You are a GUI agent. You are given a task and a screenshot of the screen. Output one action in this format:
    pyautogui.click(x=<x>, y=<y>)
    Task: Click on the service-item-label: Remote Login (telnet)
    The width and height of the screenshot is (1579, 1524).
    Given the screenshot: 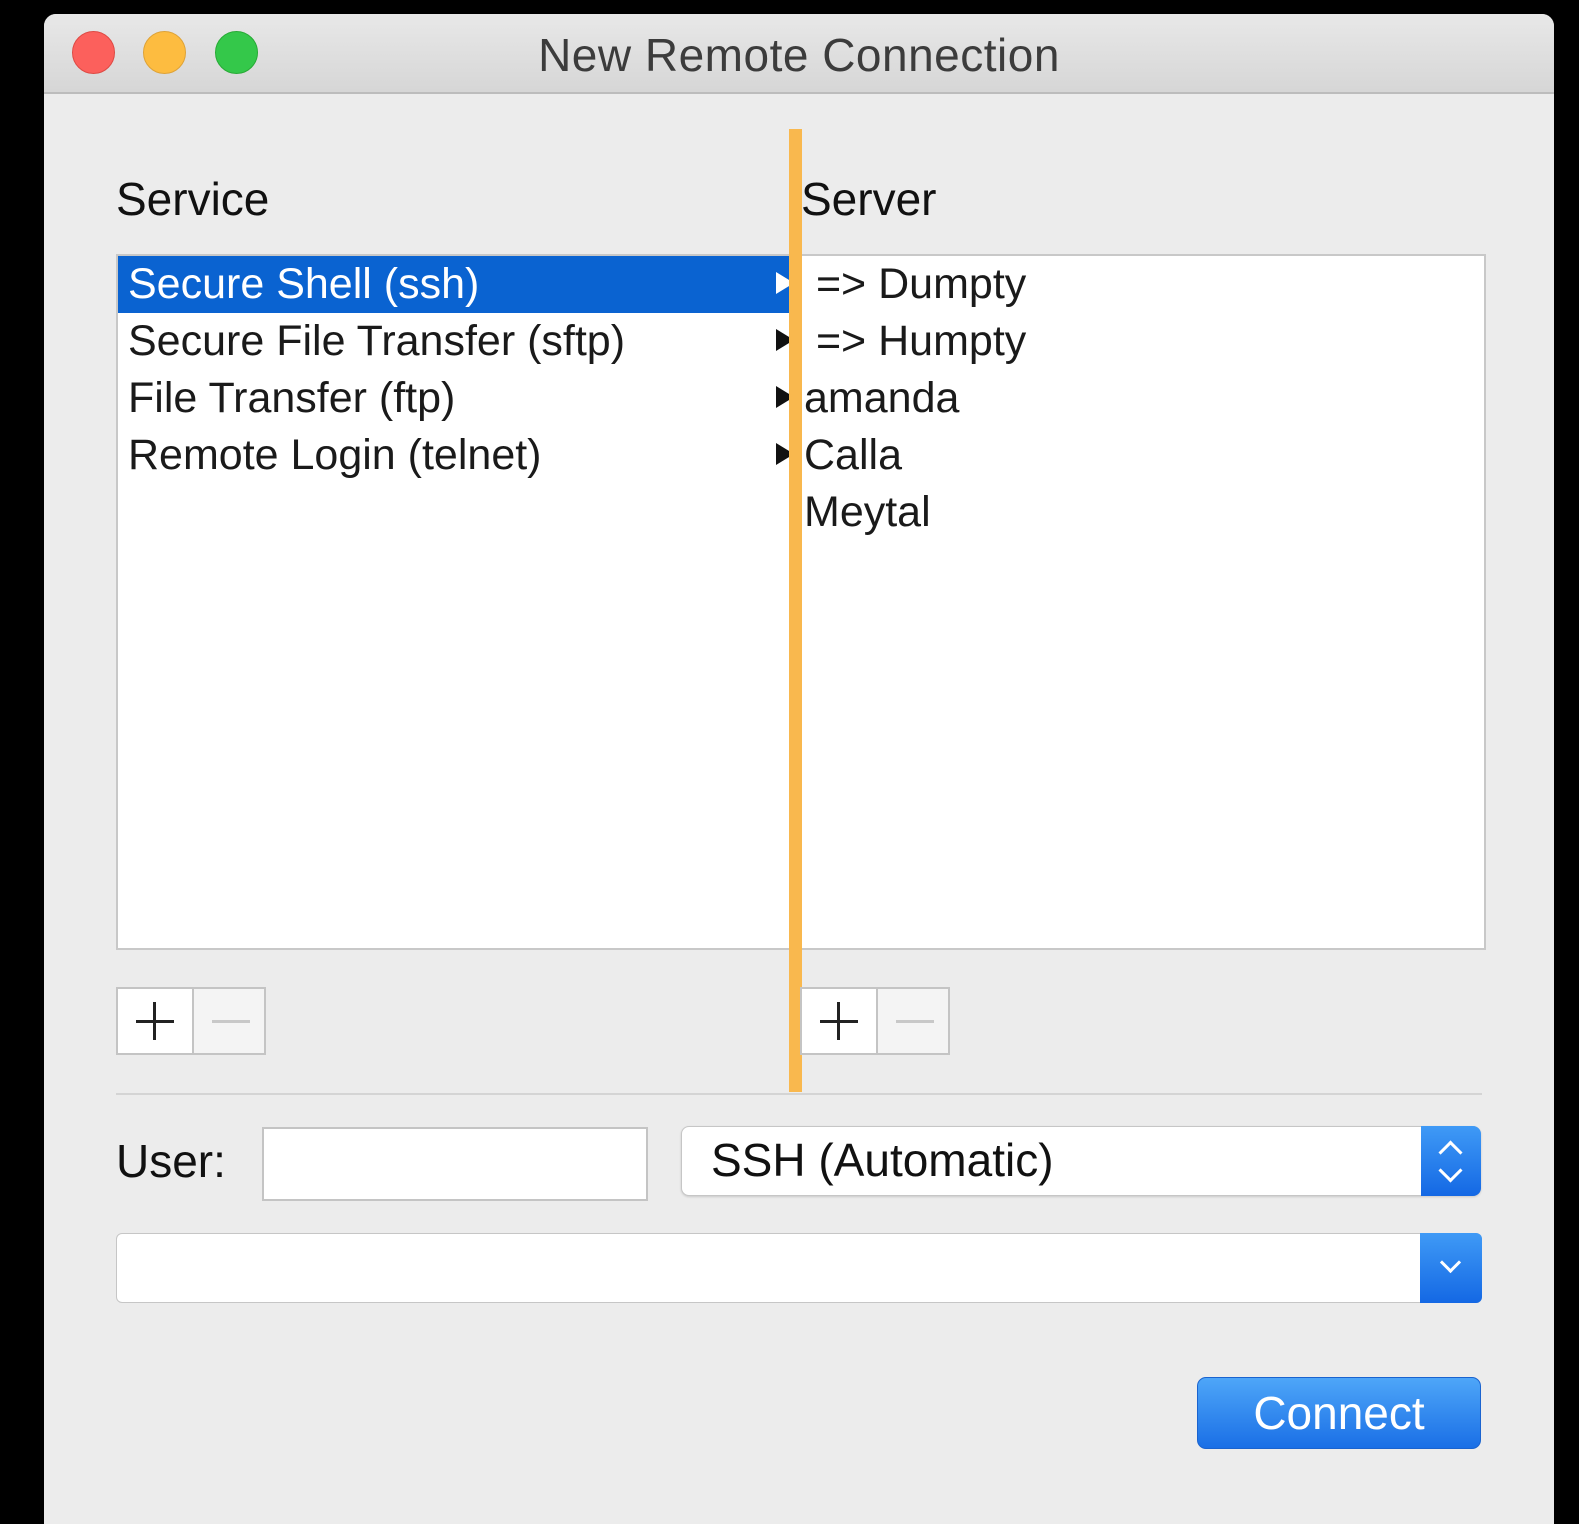 What is the action you would take?
    pyautogui.click(x=335, y=455)
    